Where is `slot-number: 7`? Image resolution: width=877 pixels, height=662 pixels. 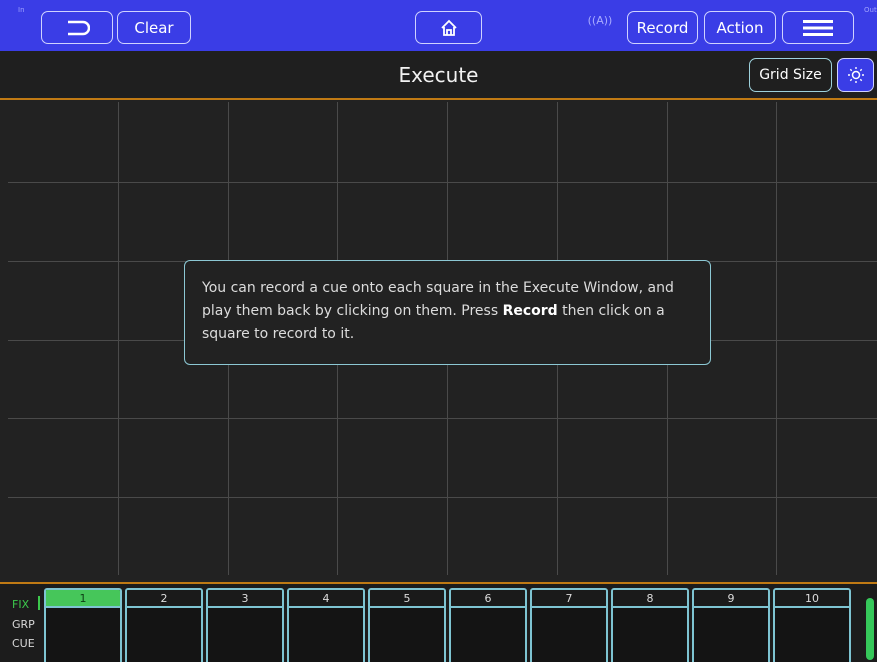 slot-number: 7 is located at coordinates (569, 599).